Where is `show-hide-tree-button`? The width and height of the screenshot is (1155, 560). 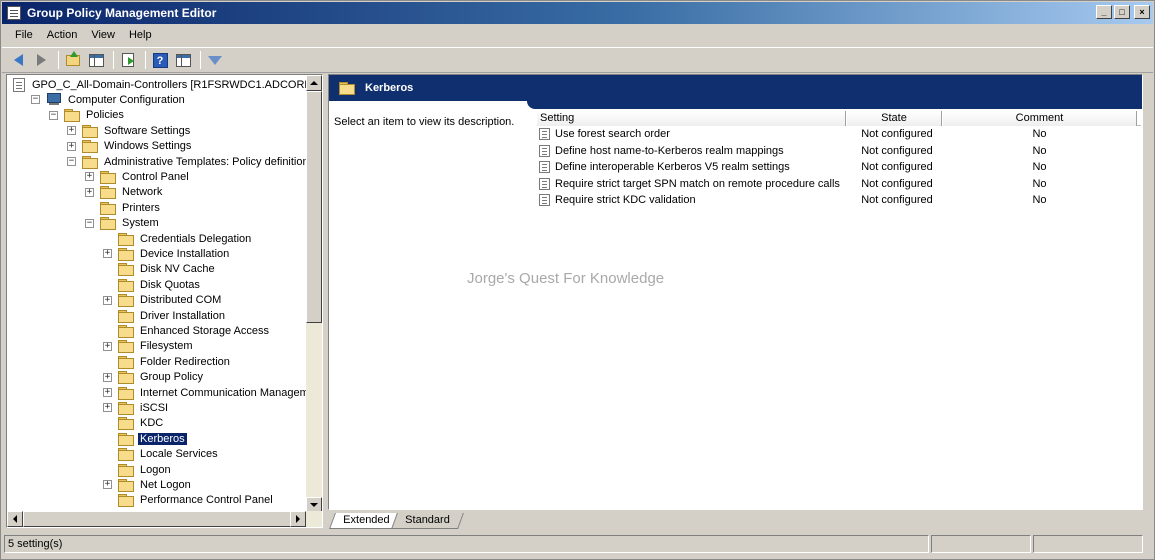 show-hide-tree-button is located at coordinates (96, 60).